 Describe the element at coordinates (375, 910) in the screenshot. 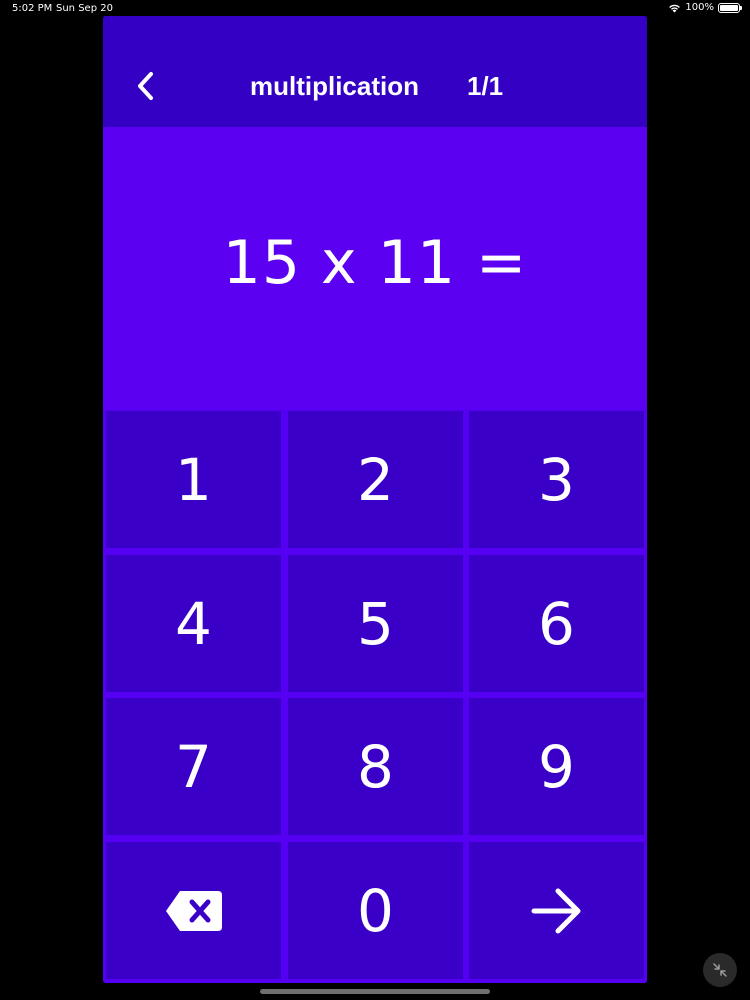

I see `key-0: 0` at that location.